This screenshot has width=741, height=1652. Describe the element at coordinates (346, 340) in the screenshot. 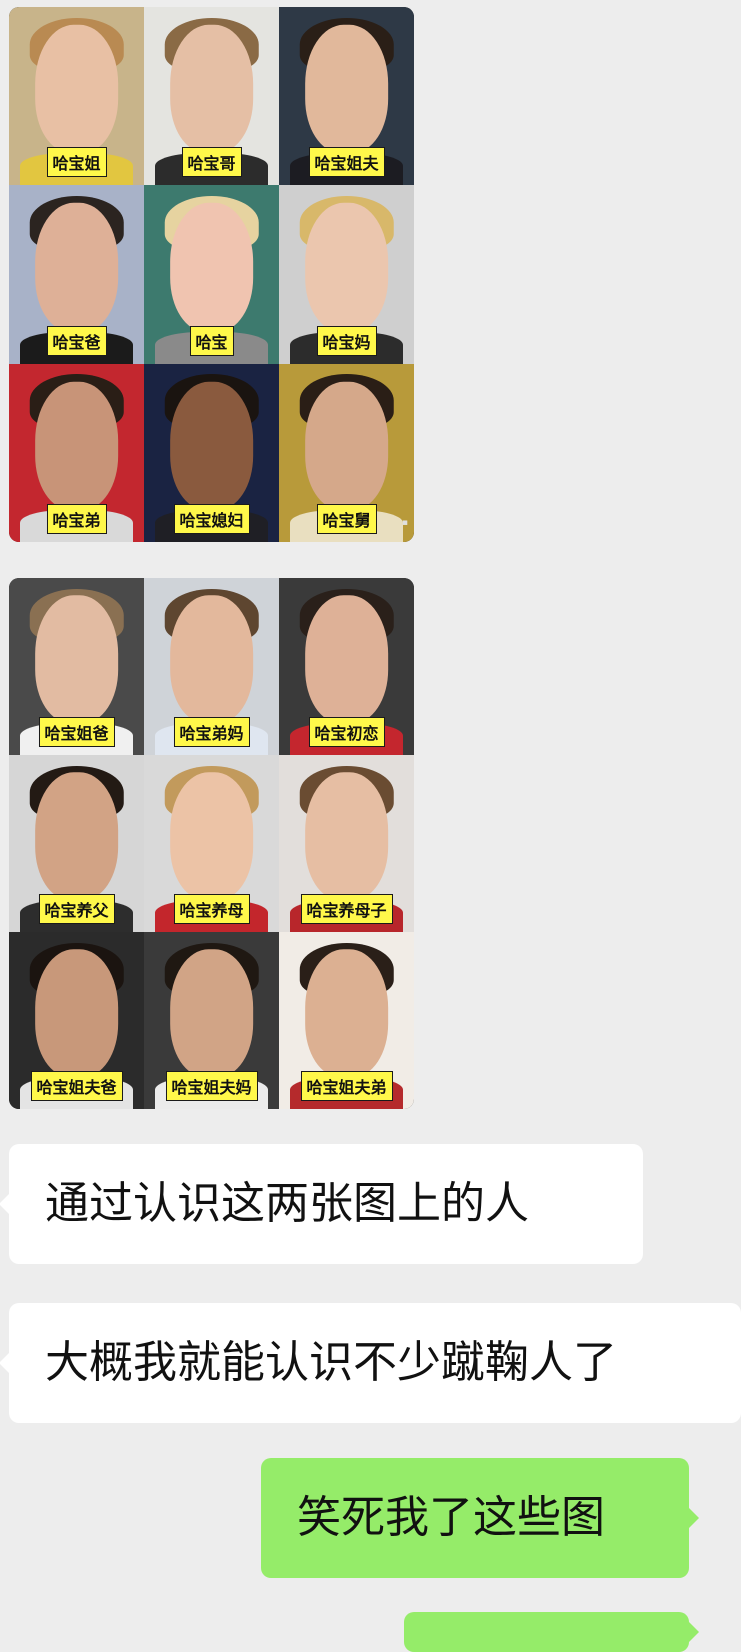

I see `photo-label: 哈宝妈` at that location.